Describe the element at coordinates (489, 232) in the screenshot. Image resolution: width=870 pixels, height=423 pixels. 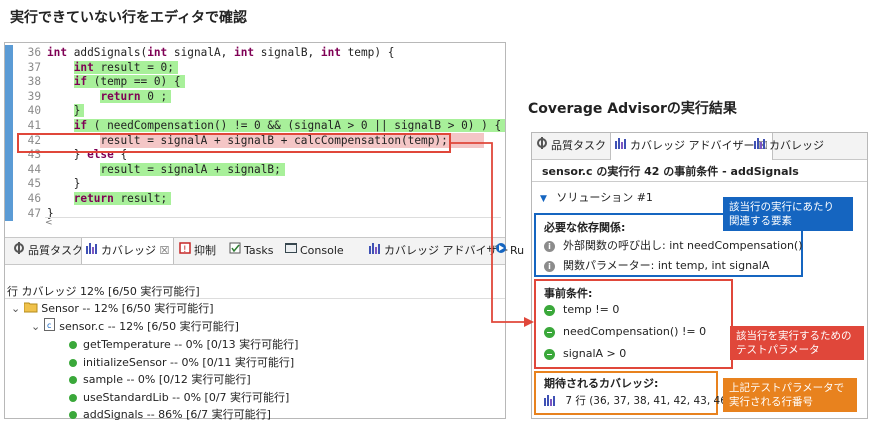
I see `arrow-path` at that location.